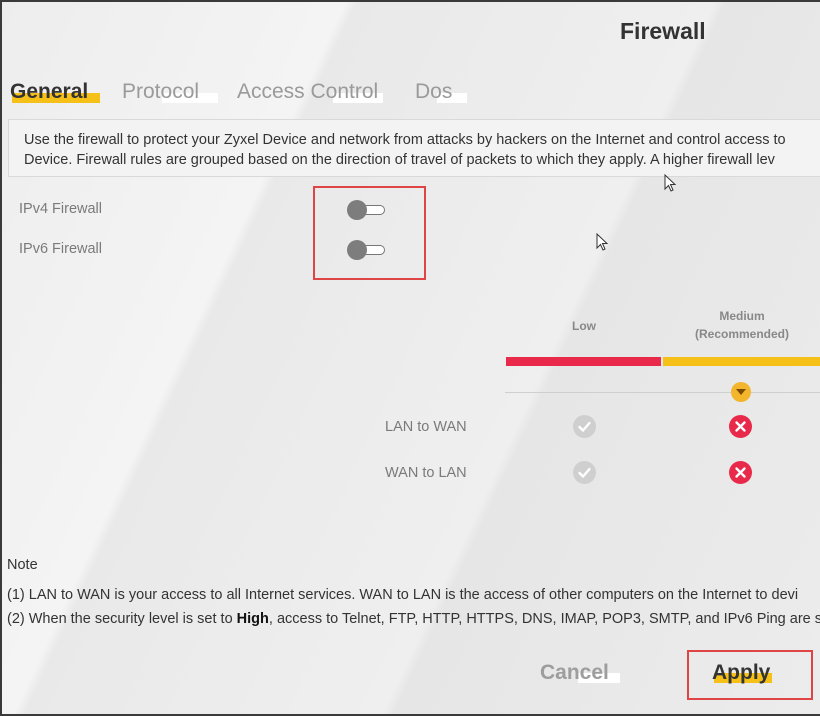  What do you see at coordinates (574, 672) in the screenshot?
I see `button-label: Cancel` at bounding box center [574, 672].